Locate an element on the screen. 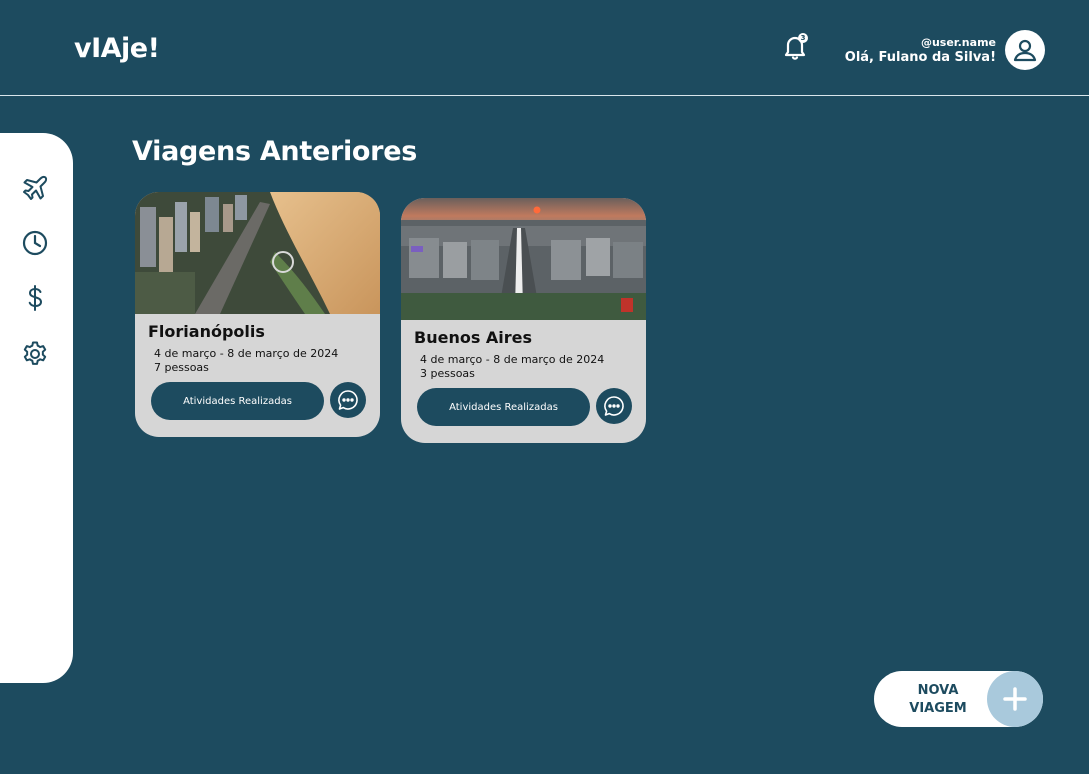  sidebar-item-expenses is located at coordinates (35, 298).